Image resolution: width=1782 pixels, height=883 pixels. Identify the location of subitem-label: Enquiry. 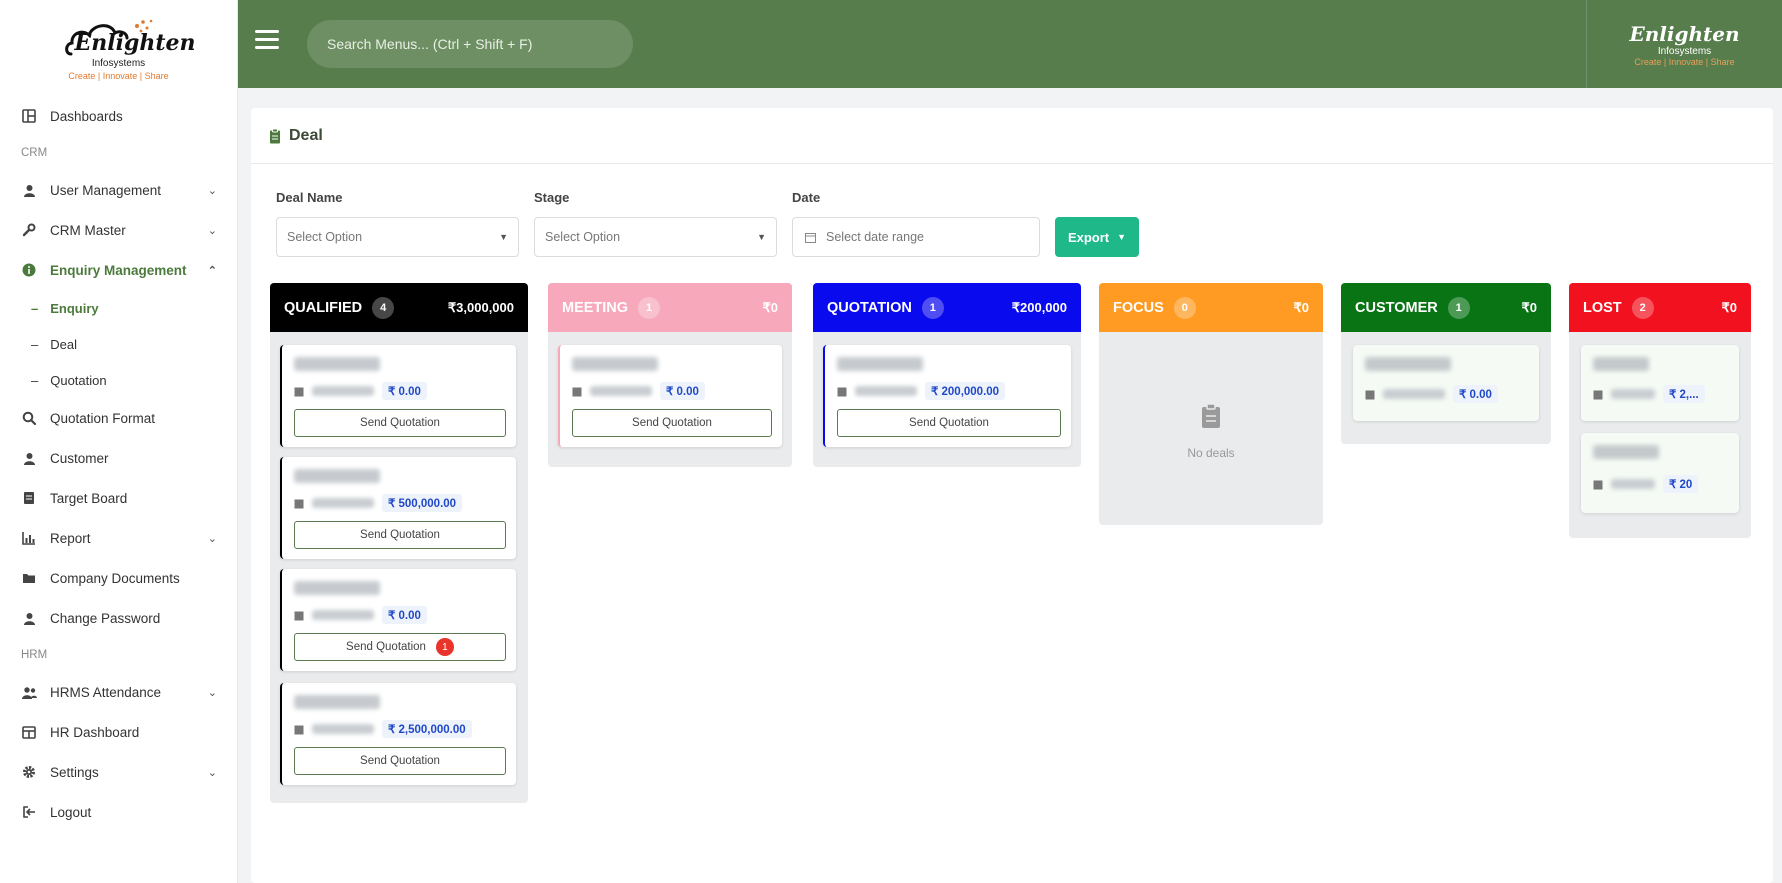
(74, 308).